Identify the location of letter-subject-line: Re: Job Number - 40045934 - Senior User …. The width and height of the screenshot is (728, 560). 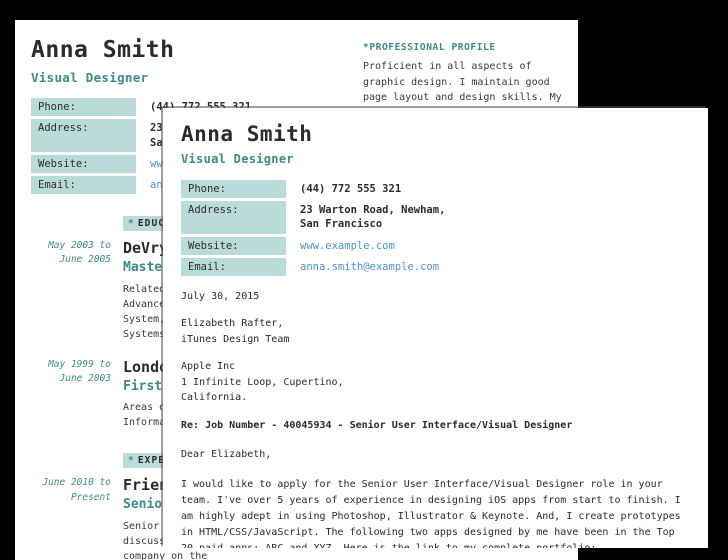
(377, 425).